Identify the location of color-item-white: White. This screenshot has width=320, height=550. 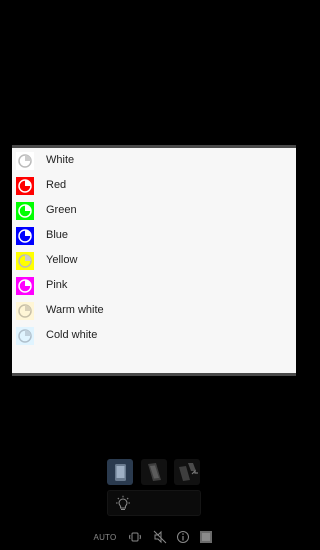
(154, 161).